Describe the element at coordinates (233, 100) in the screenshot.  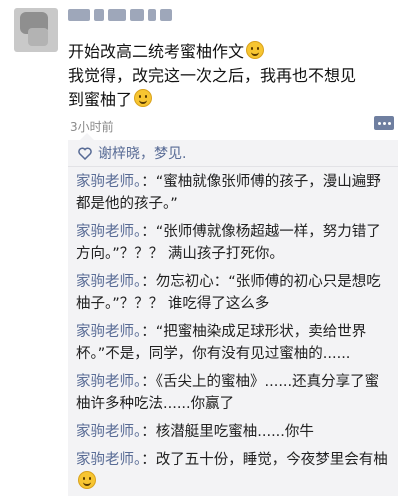
I see `post-line: 到蜜柚了` at that location.